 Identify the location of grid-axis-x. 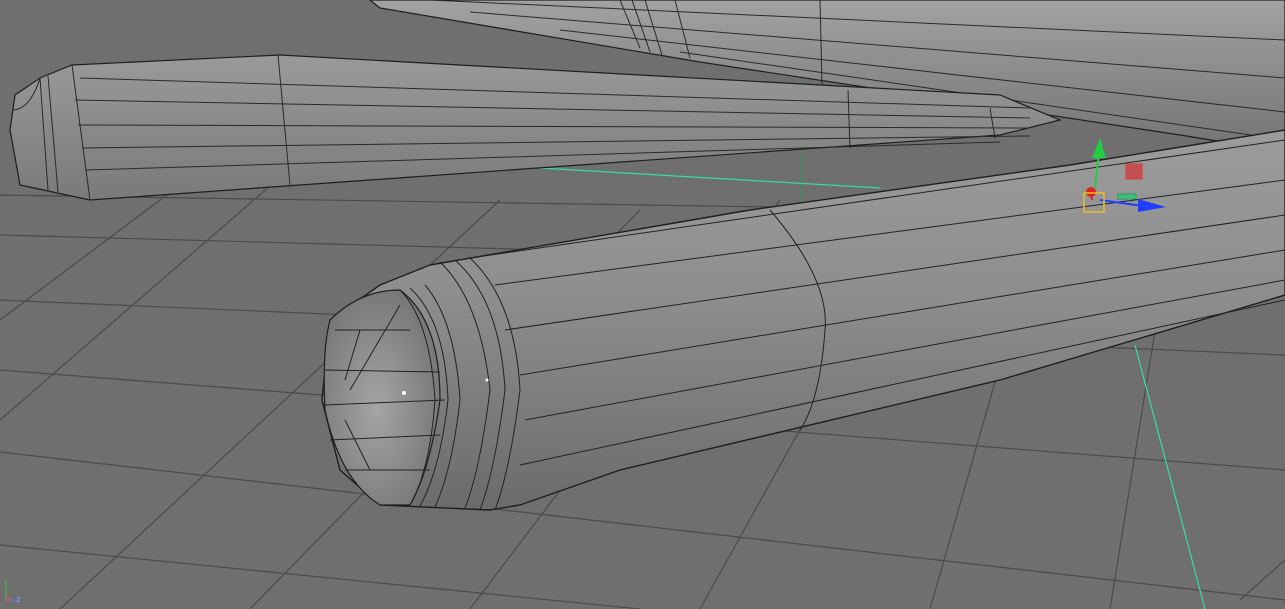
(710, 178).